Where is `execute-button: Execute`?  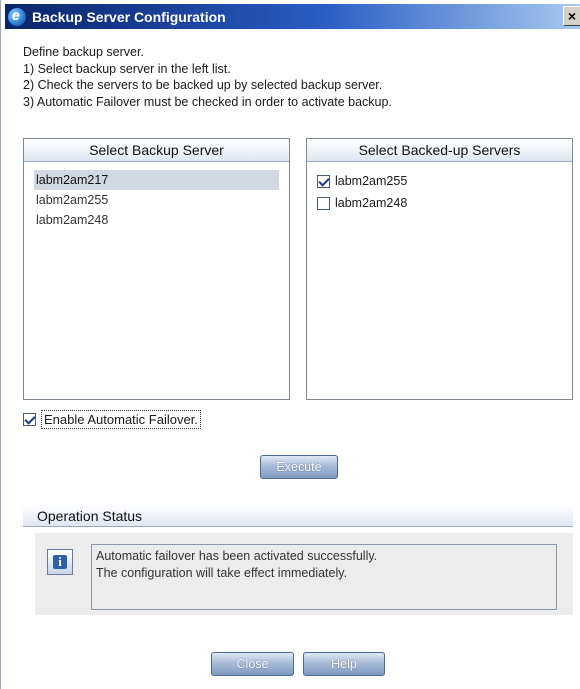
execute-button: Execute is located at coordinates (299, 467).